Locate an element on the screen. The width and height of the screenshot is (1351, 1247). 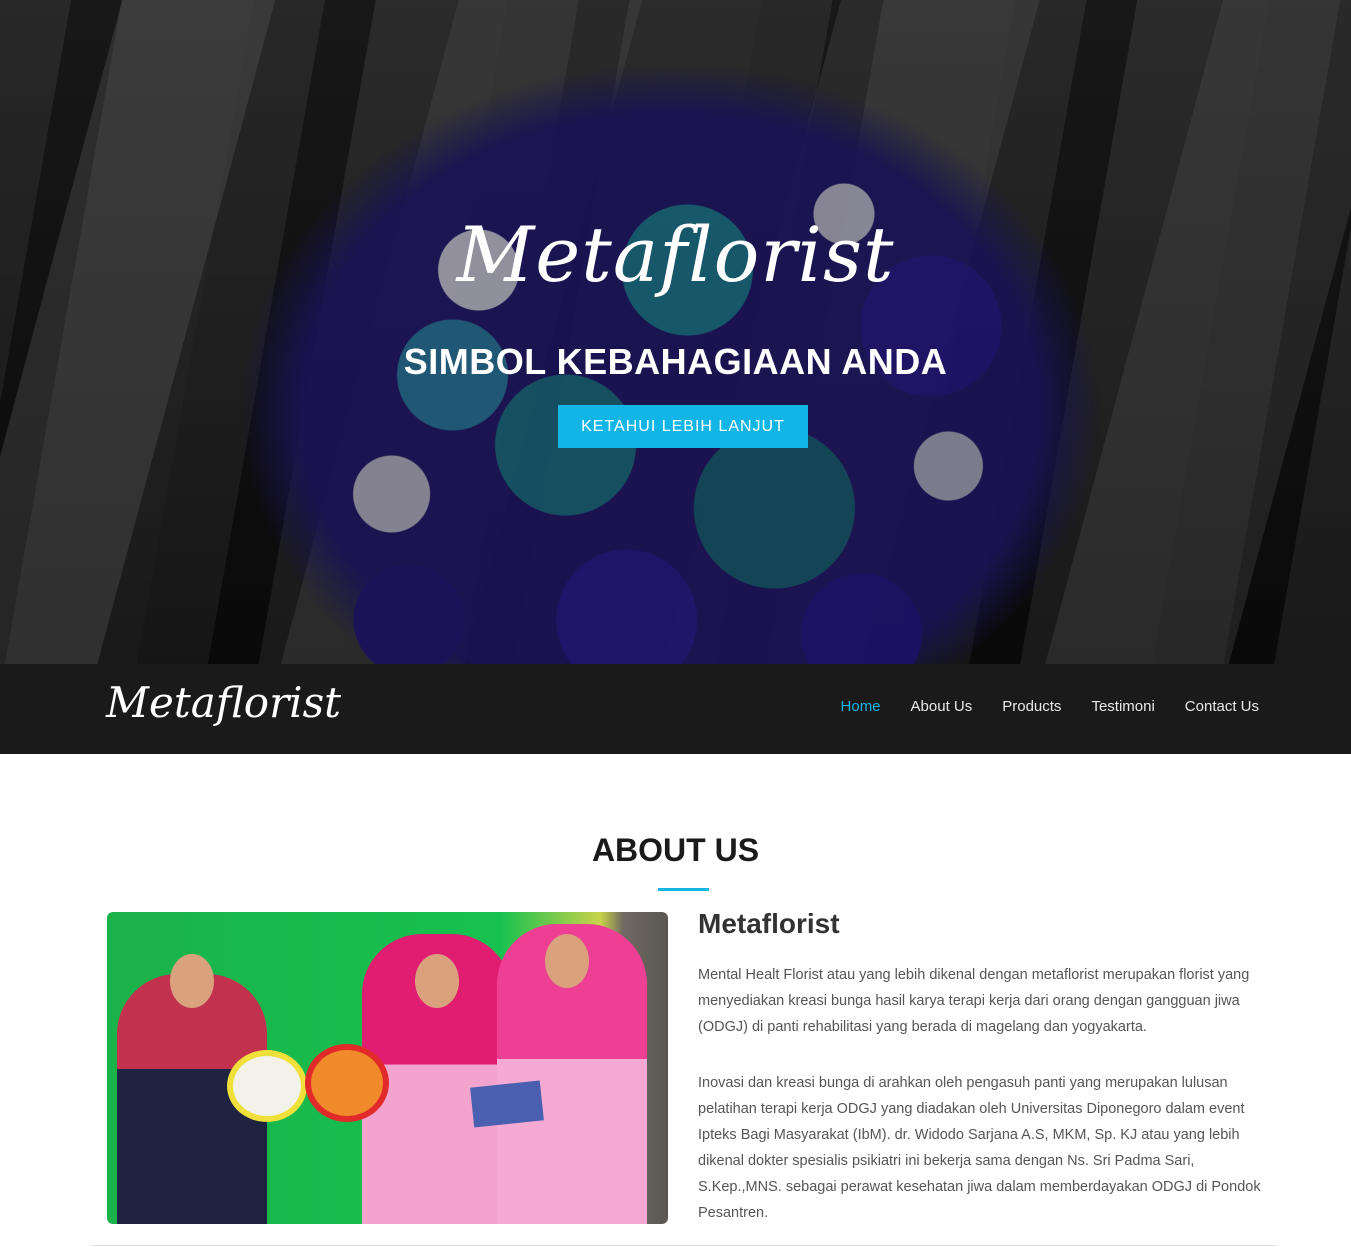
photo-gift-box is located at coordinates (507, 1104).